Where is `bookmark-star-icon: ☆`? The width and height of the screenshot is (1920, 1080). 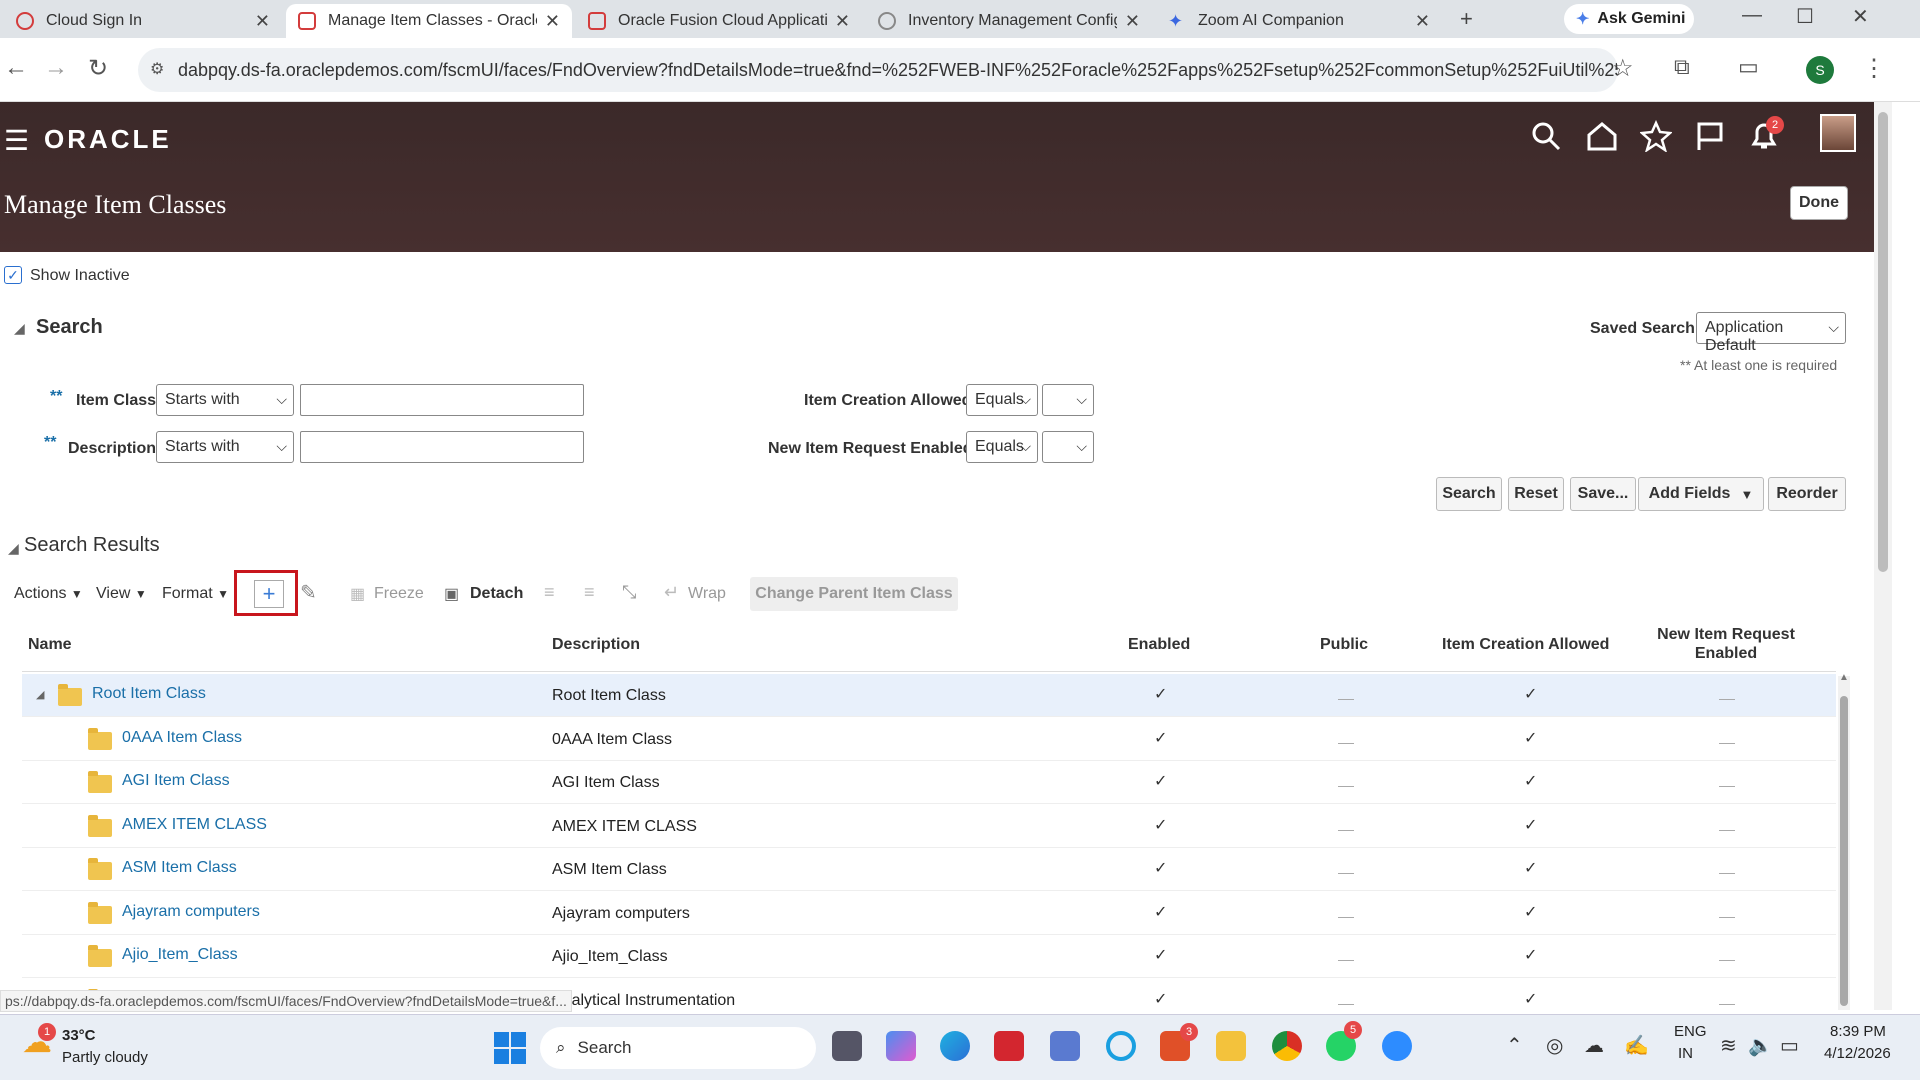 bookmark-star-icon: ☆ is located at coordinates (1623, 68).